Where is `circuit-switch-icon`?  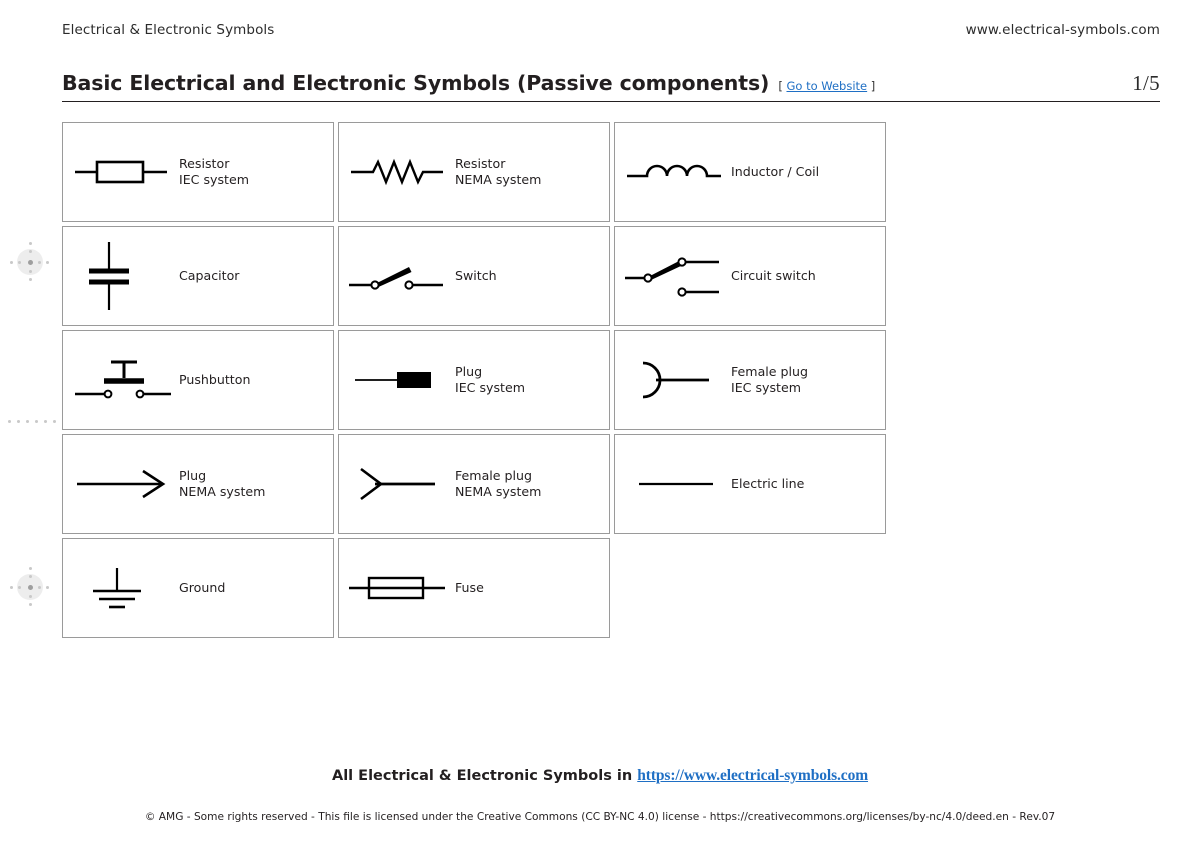 circuit-switch-icon is located at coordinates (675, 276).